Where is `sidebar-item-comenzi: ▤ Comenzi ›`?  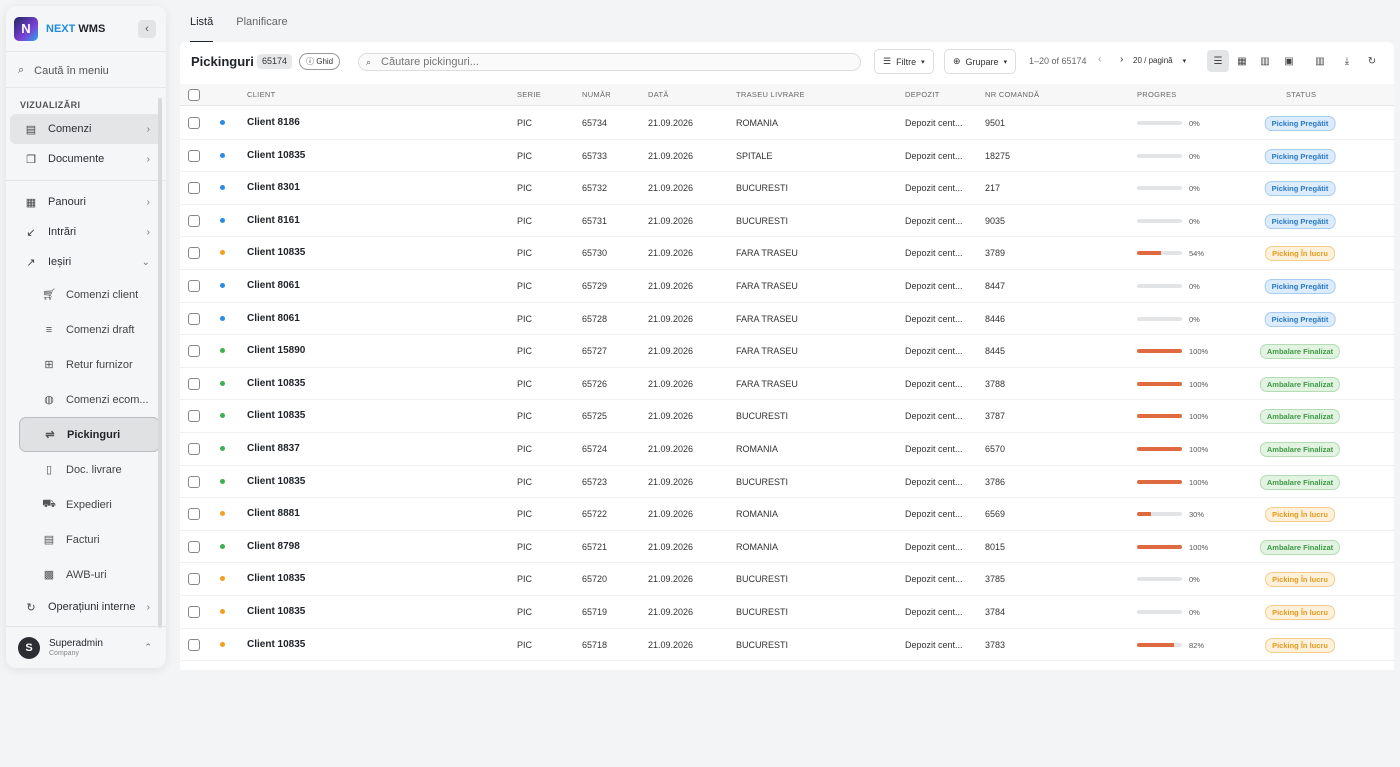 sidebar-item-comenzi: ▤ Comenzi › is located at coordinates (86, 129).